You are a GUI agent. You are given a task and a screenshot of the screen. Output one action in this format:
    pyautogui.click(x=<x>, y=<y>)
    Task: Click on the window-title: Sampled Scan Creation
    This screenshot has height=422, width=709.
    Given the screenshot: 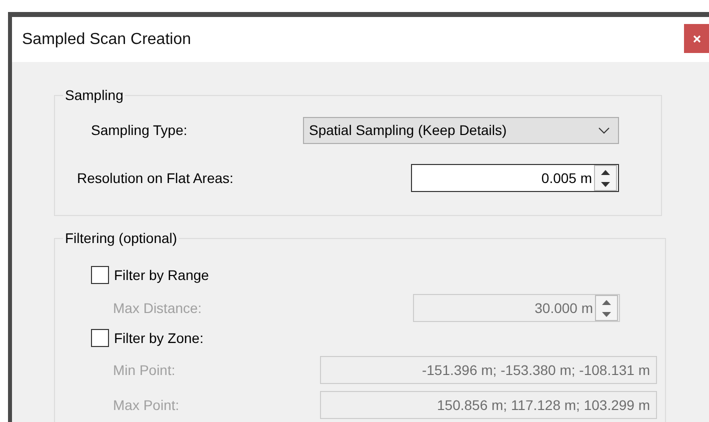 What is the action you would take?
    pyautogui.click(x=106, y=39)
    